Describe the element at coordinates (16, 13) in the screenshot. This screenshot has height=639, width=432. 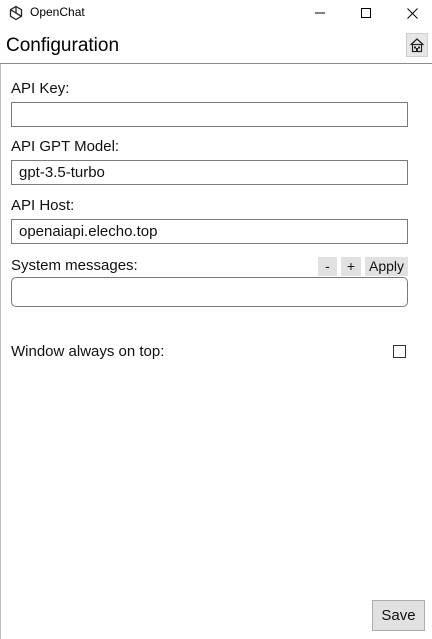
I see `openai-logo-icon` at that location.